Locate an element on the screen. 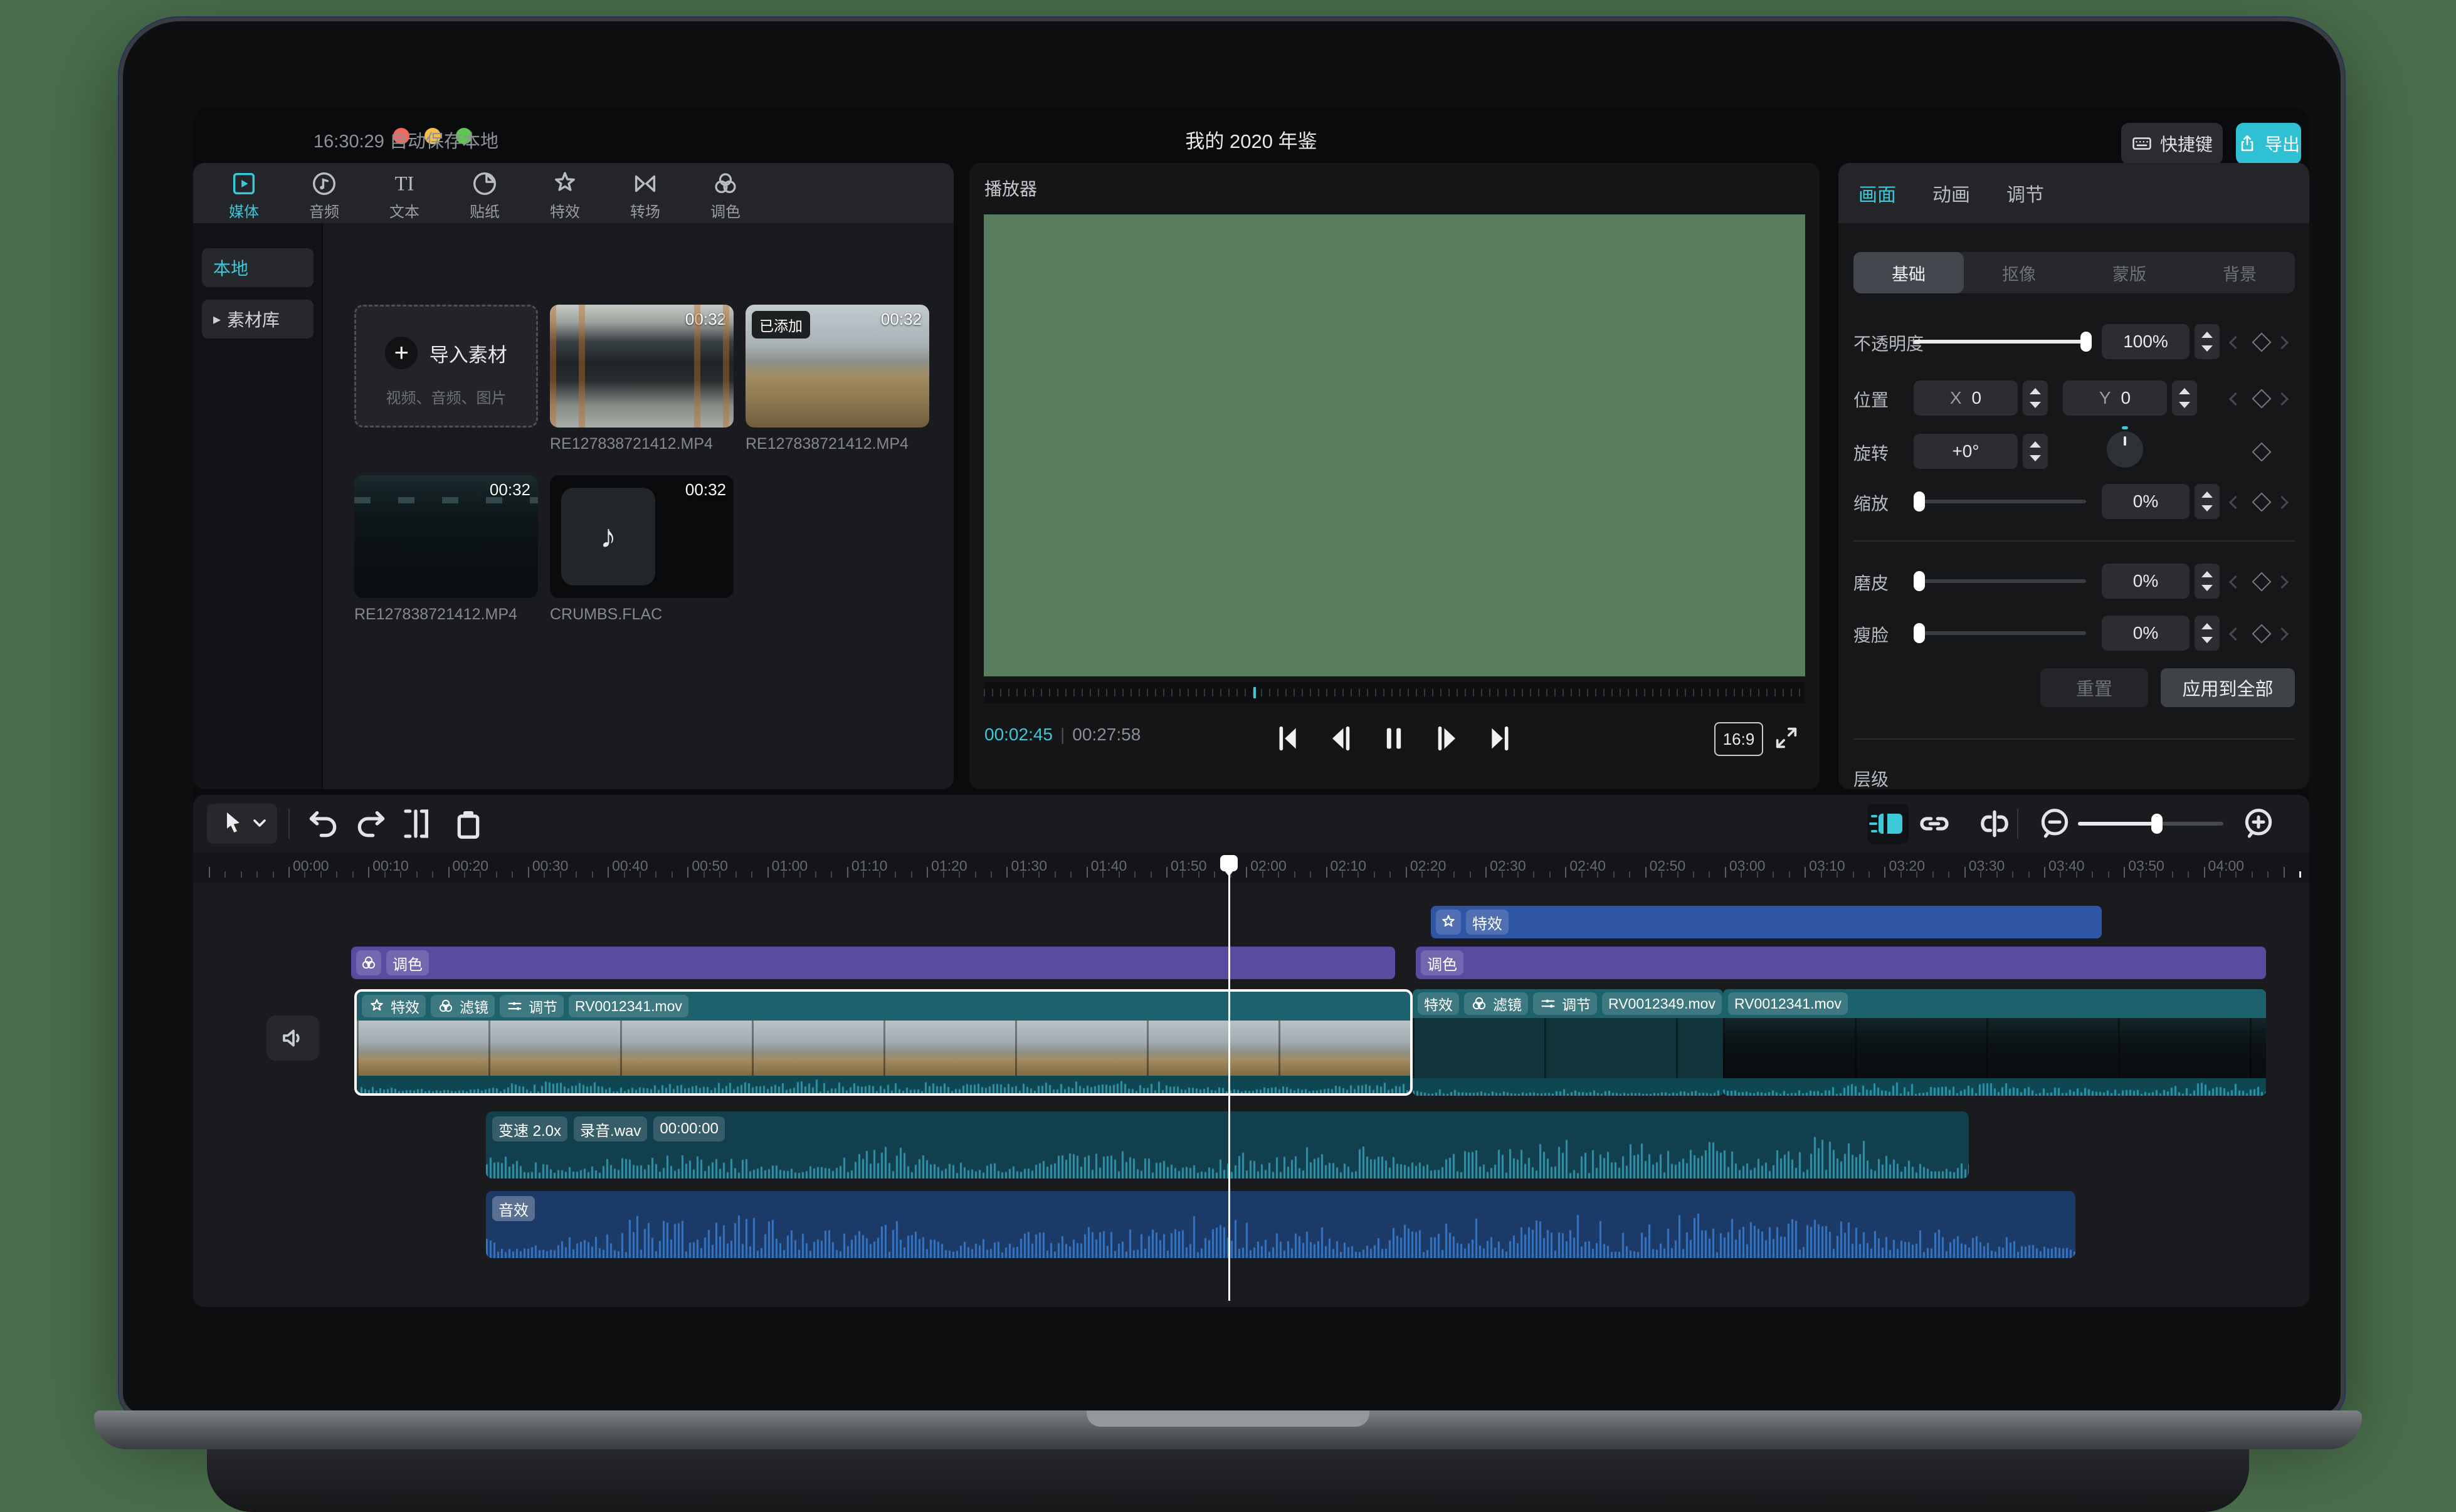 This screenshot has width=2456, height=1512. media-tab-文本: TI 文本 is located at coordinates (404, 195).